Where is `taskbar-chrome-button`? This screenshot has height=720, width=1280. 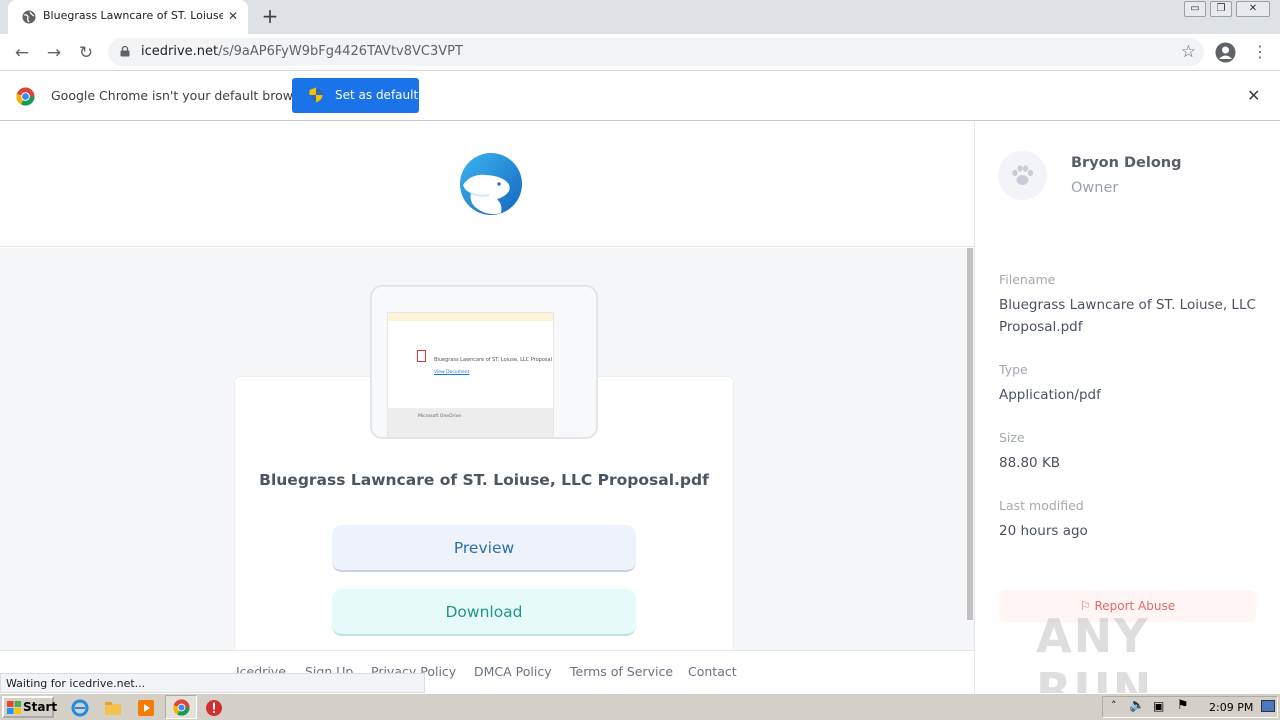 taskbar-chrome-button is located at coordinates (181, 707).